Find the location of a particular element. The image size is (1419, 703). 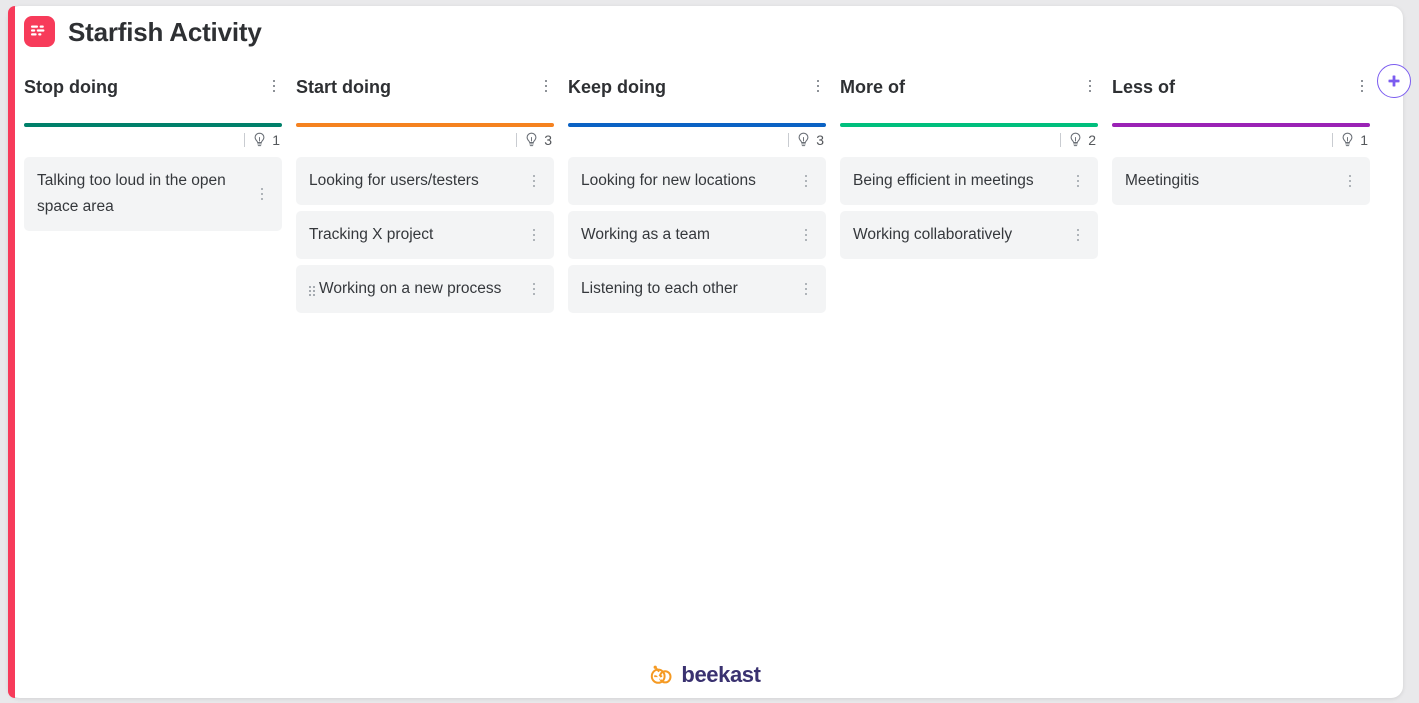

idea-count-value: 2 is located at coordinates (1092, 140).